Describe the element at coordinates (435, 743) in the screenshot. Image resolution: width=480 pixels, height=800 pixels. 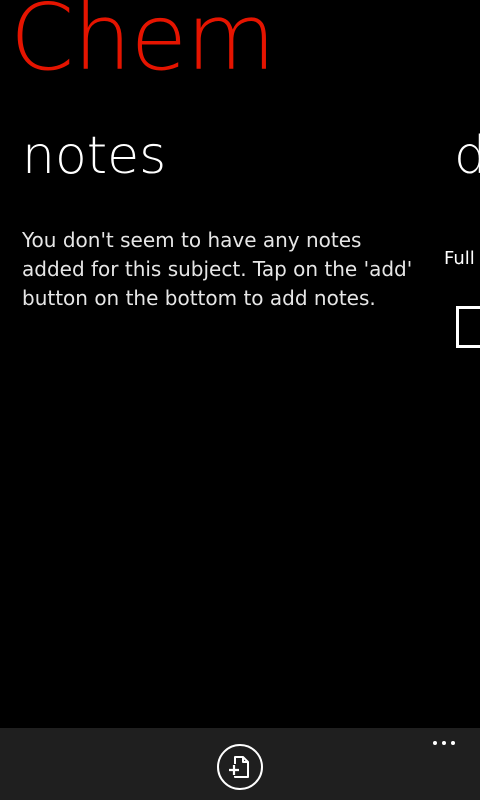
I see `ellipsis-icon` at that location.